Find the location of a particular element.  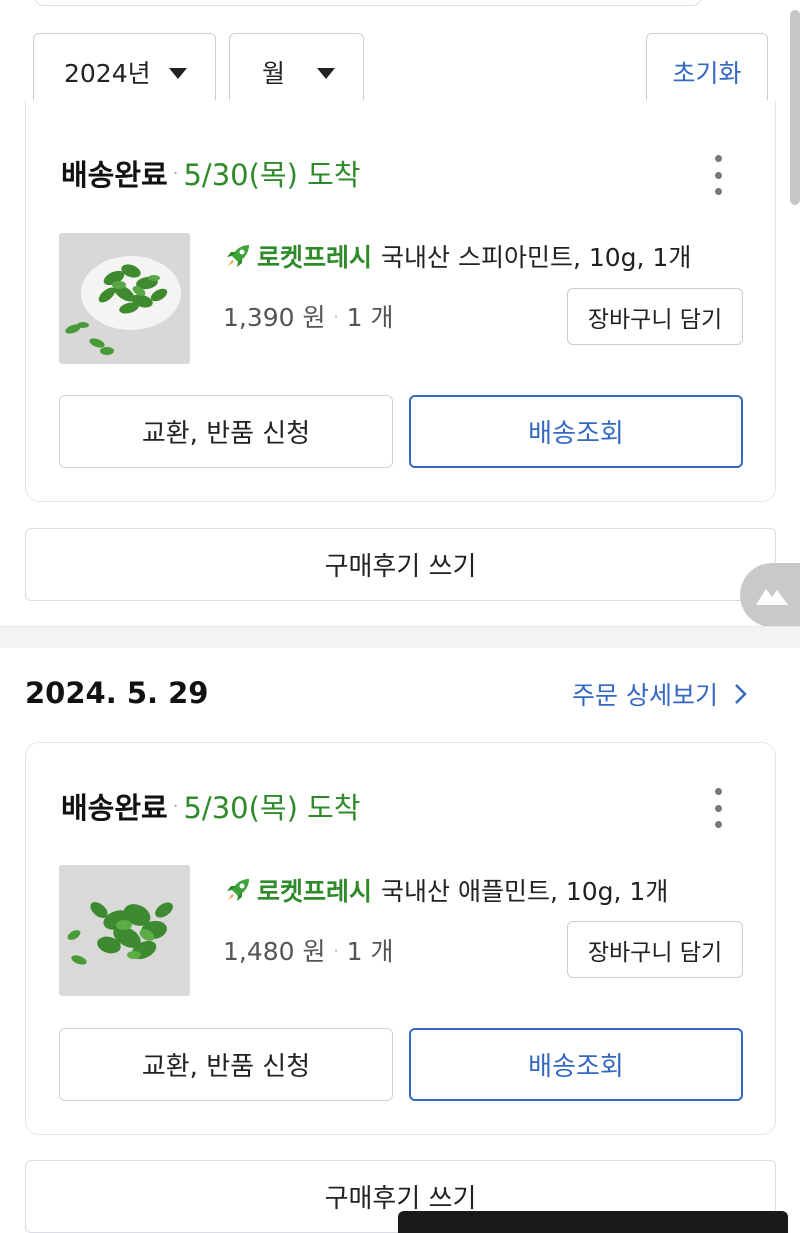

year-filter-label: 2024년 is located at coordinates (107, 73).